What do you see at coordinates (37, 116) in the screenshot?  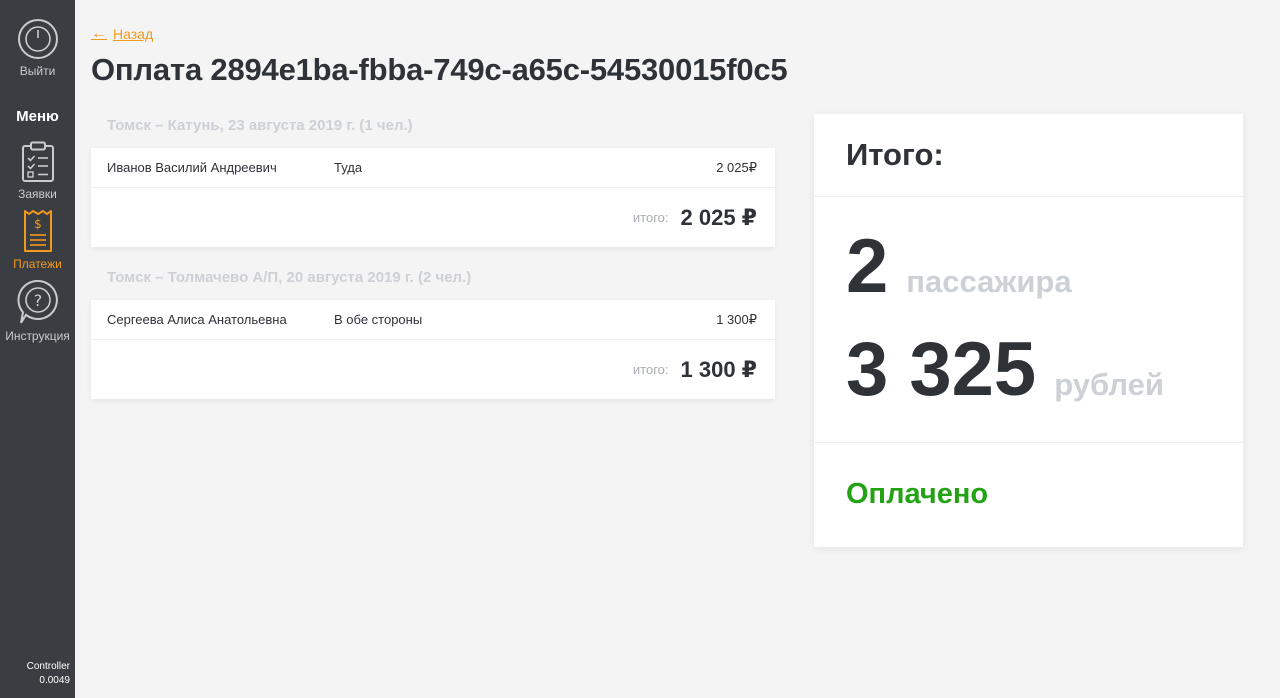 I see `menu-title: Меню` at bounding box center [37, 116].